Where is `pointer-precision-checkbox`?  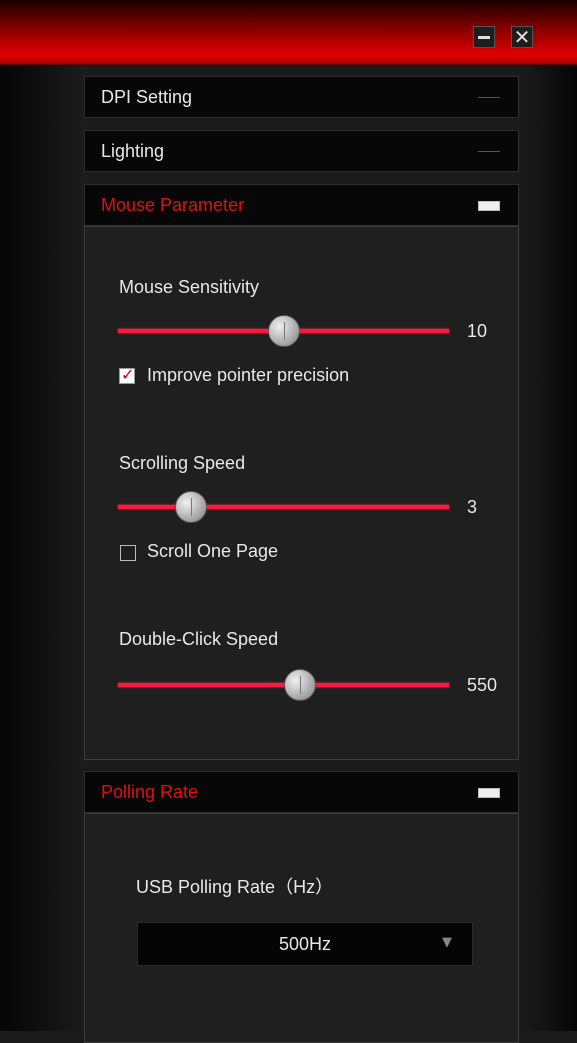
pointer-precision-checkbox is located at coordinates (127, 374).